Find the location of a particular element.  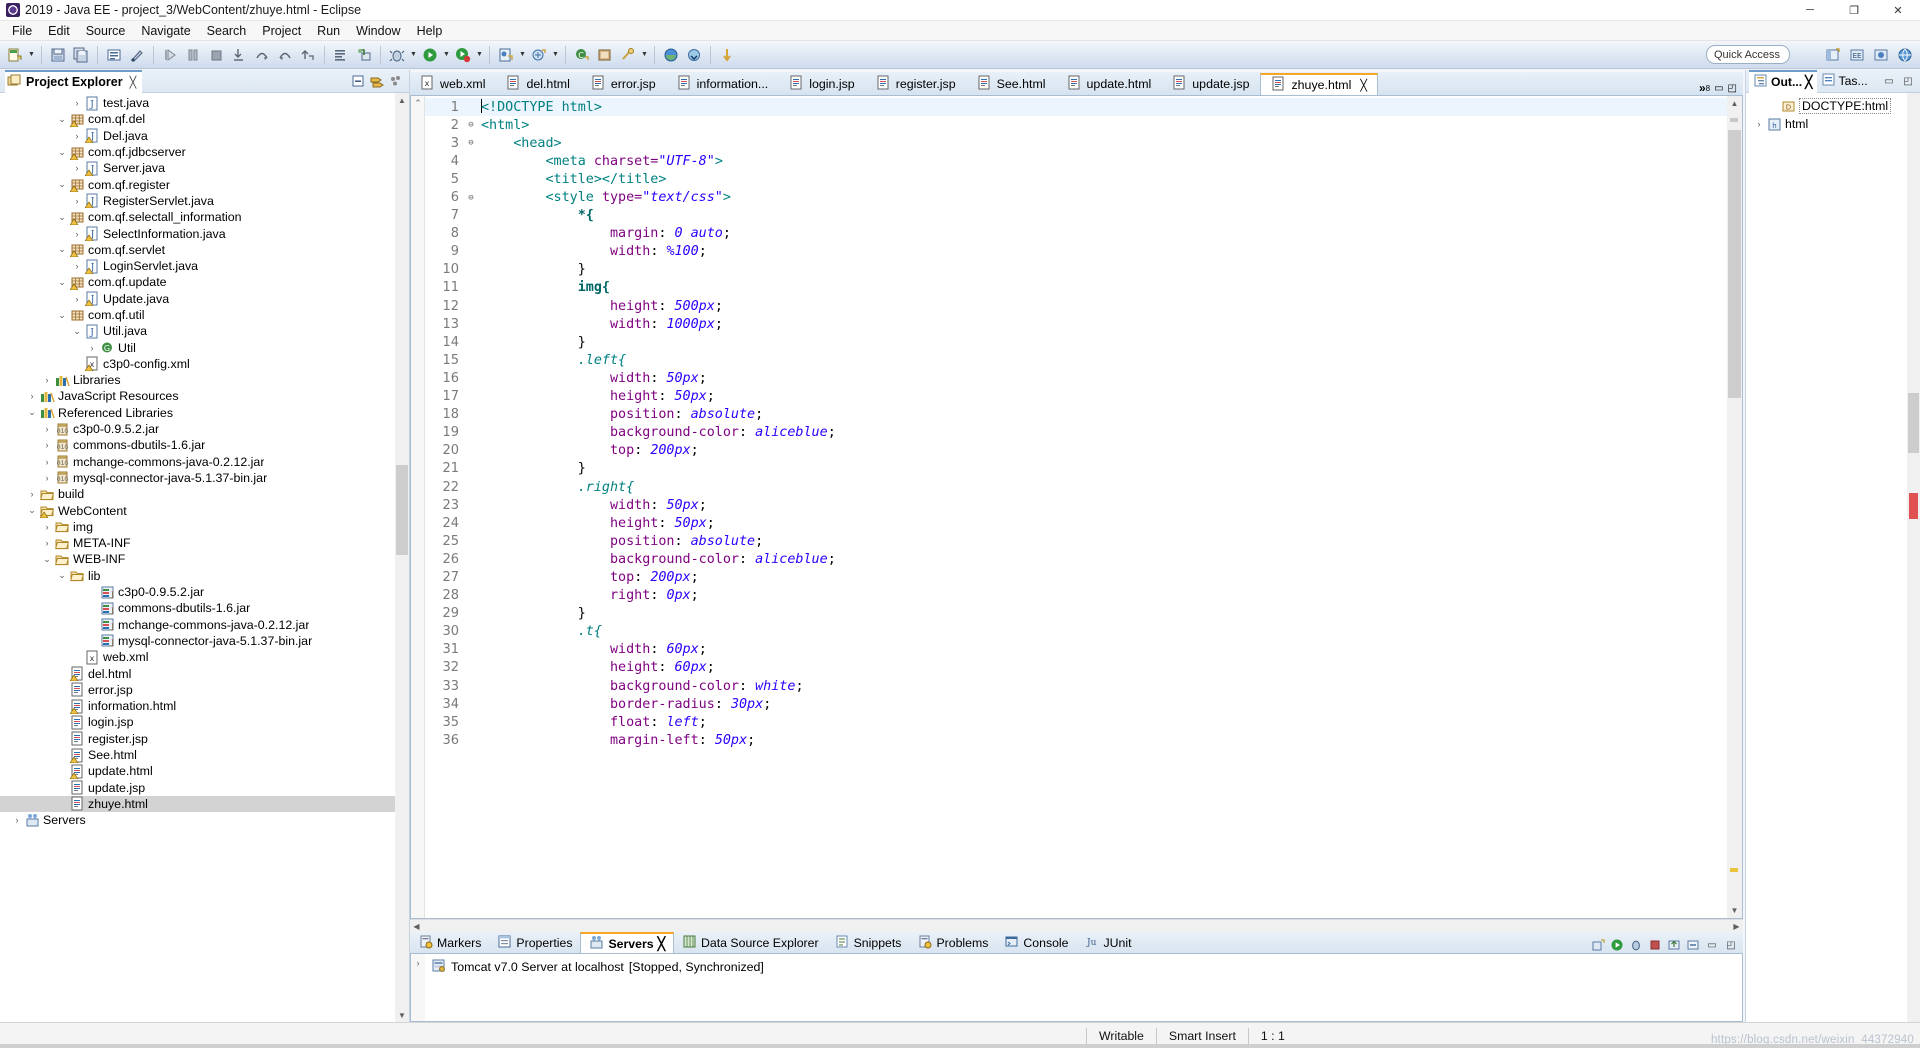

search-dropdown-icon: ▼ is located at coordinates (644, 55).